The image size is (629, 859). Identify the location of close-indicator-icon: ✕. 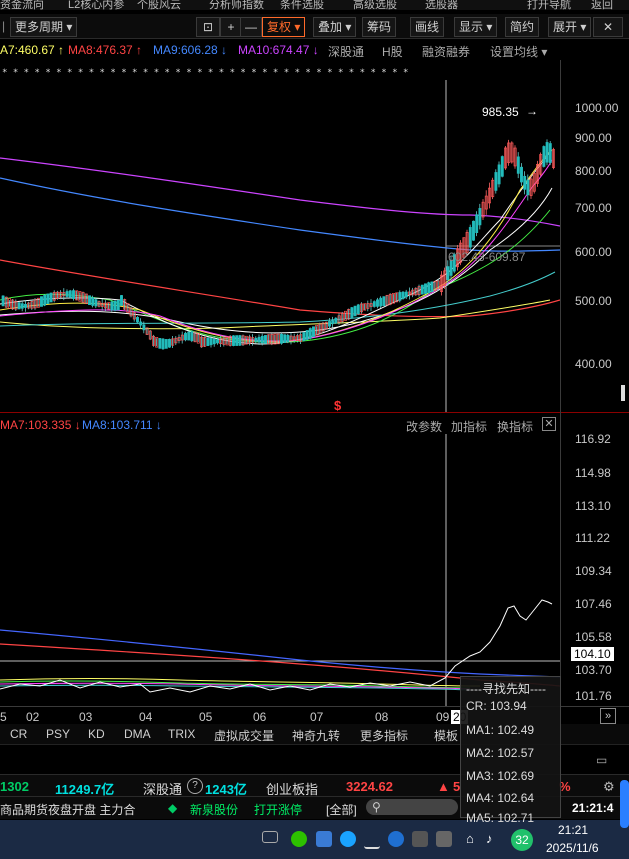
(549, 424).